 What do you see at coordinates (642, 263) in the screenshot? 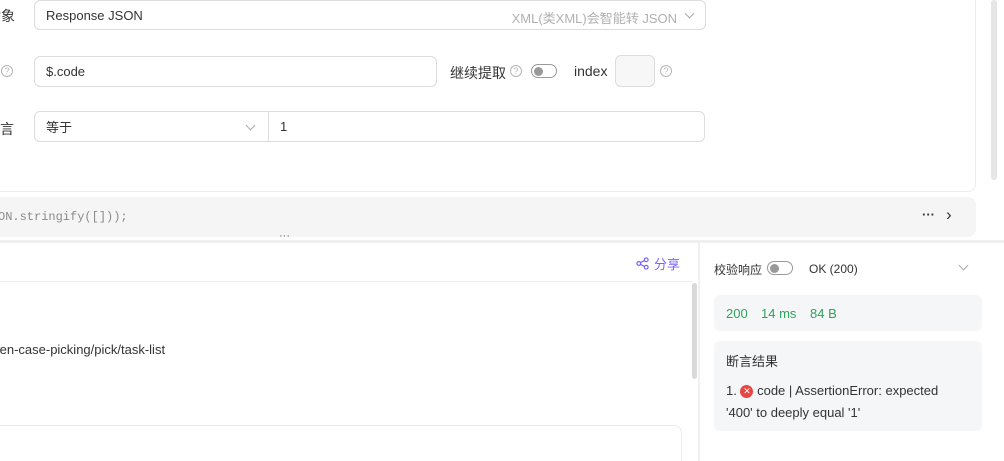
I see `share-icon` at bounding box center [642, 263].